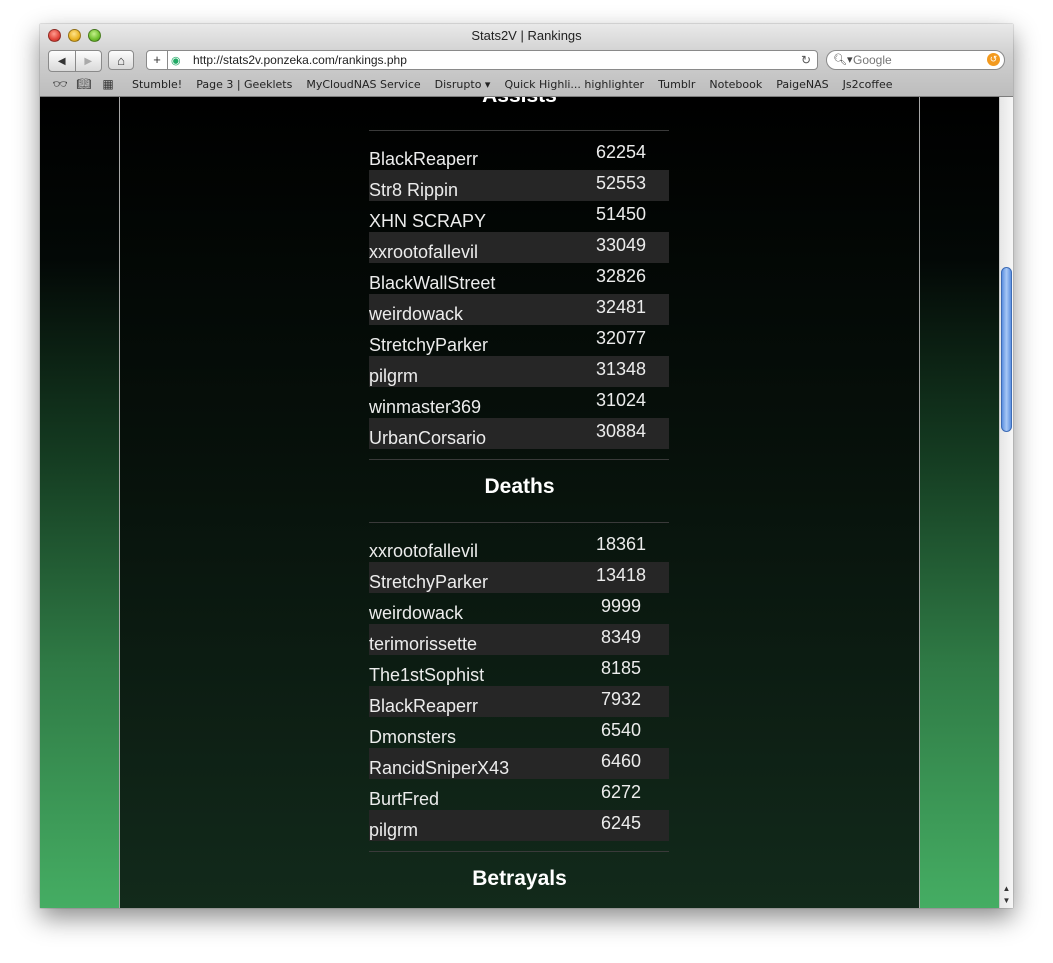 The height and width of the screenshot is (963, 1053). I want to click on add-bookmark-icon: +, so click(157, 60).